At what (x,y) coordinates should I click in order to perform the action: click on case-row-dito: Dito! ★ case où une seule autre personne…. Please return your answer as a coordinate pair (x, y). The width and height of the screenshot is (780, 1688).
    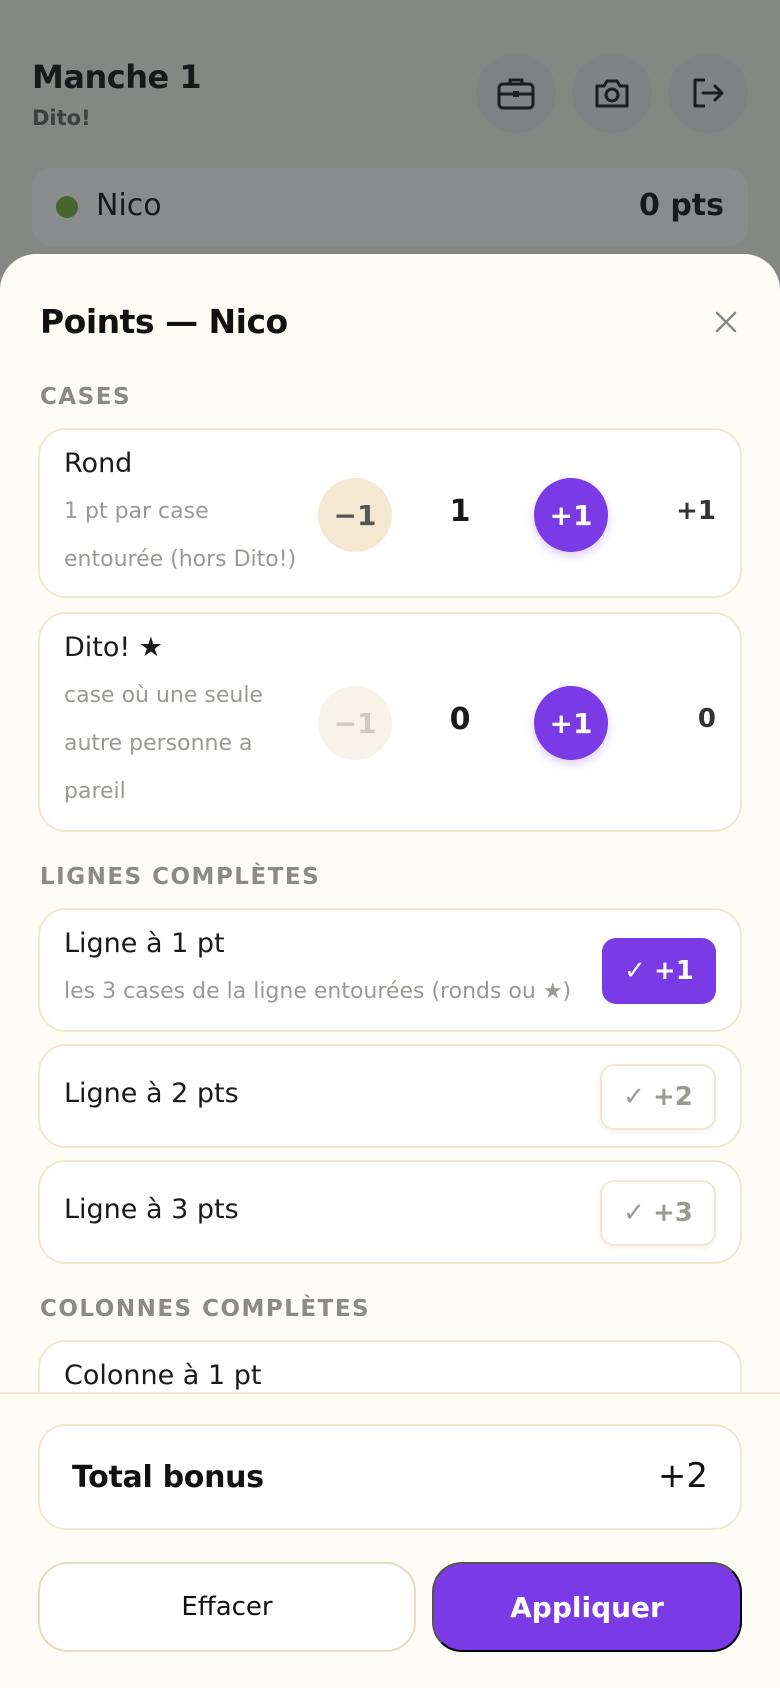
    Looking at the image, I should click on (390, 722).